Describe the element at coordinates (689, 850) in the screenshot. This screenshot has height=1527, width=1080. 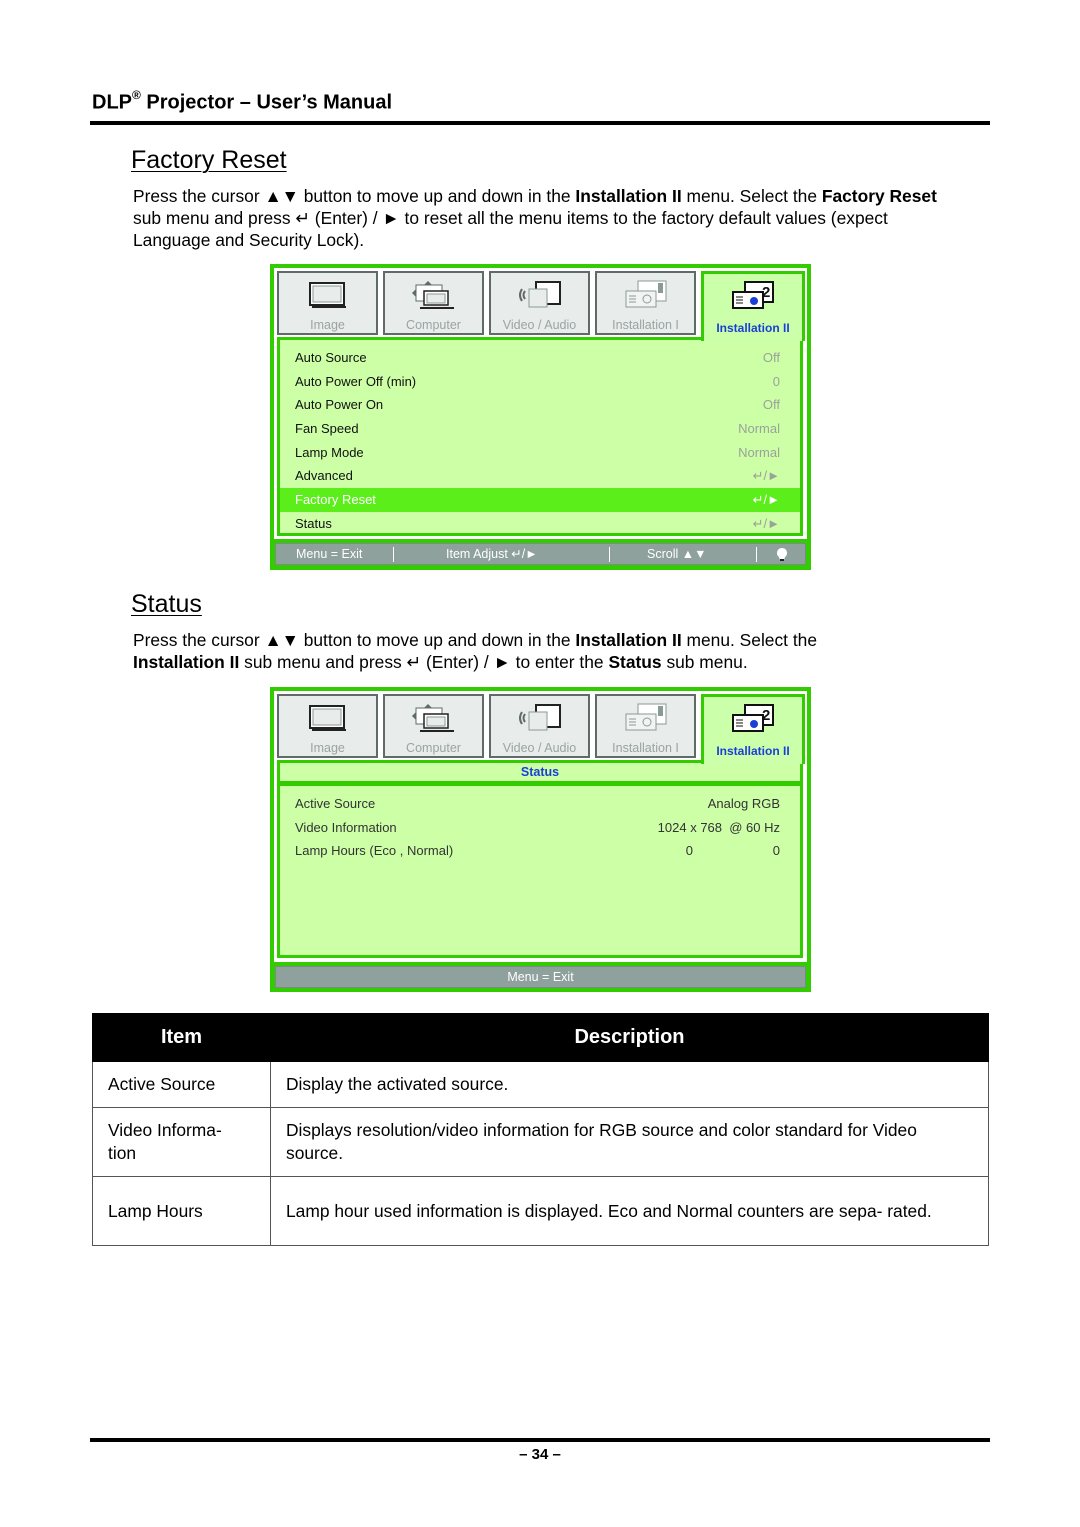
I see `lamp-hours-eco-value: 0` at that location.